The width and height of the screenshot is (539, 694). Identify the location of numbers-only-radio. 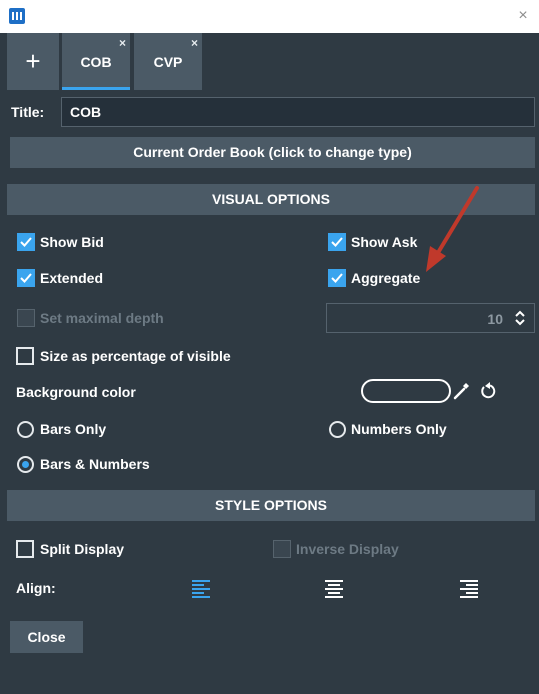
(337, 429).